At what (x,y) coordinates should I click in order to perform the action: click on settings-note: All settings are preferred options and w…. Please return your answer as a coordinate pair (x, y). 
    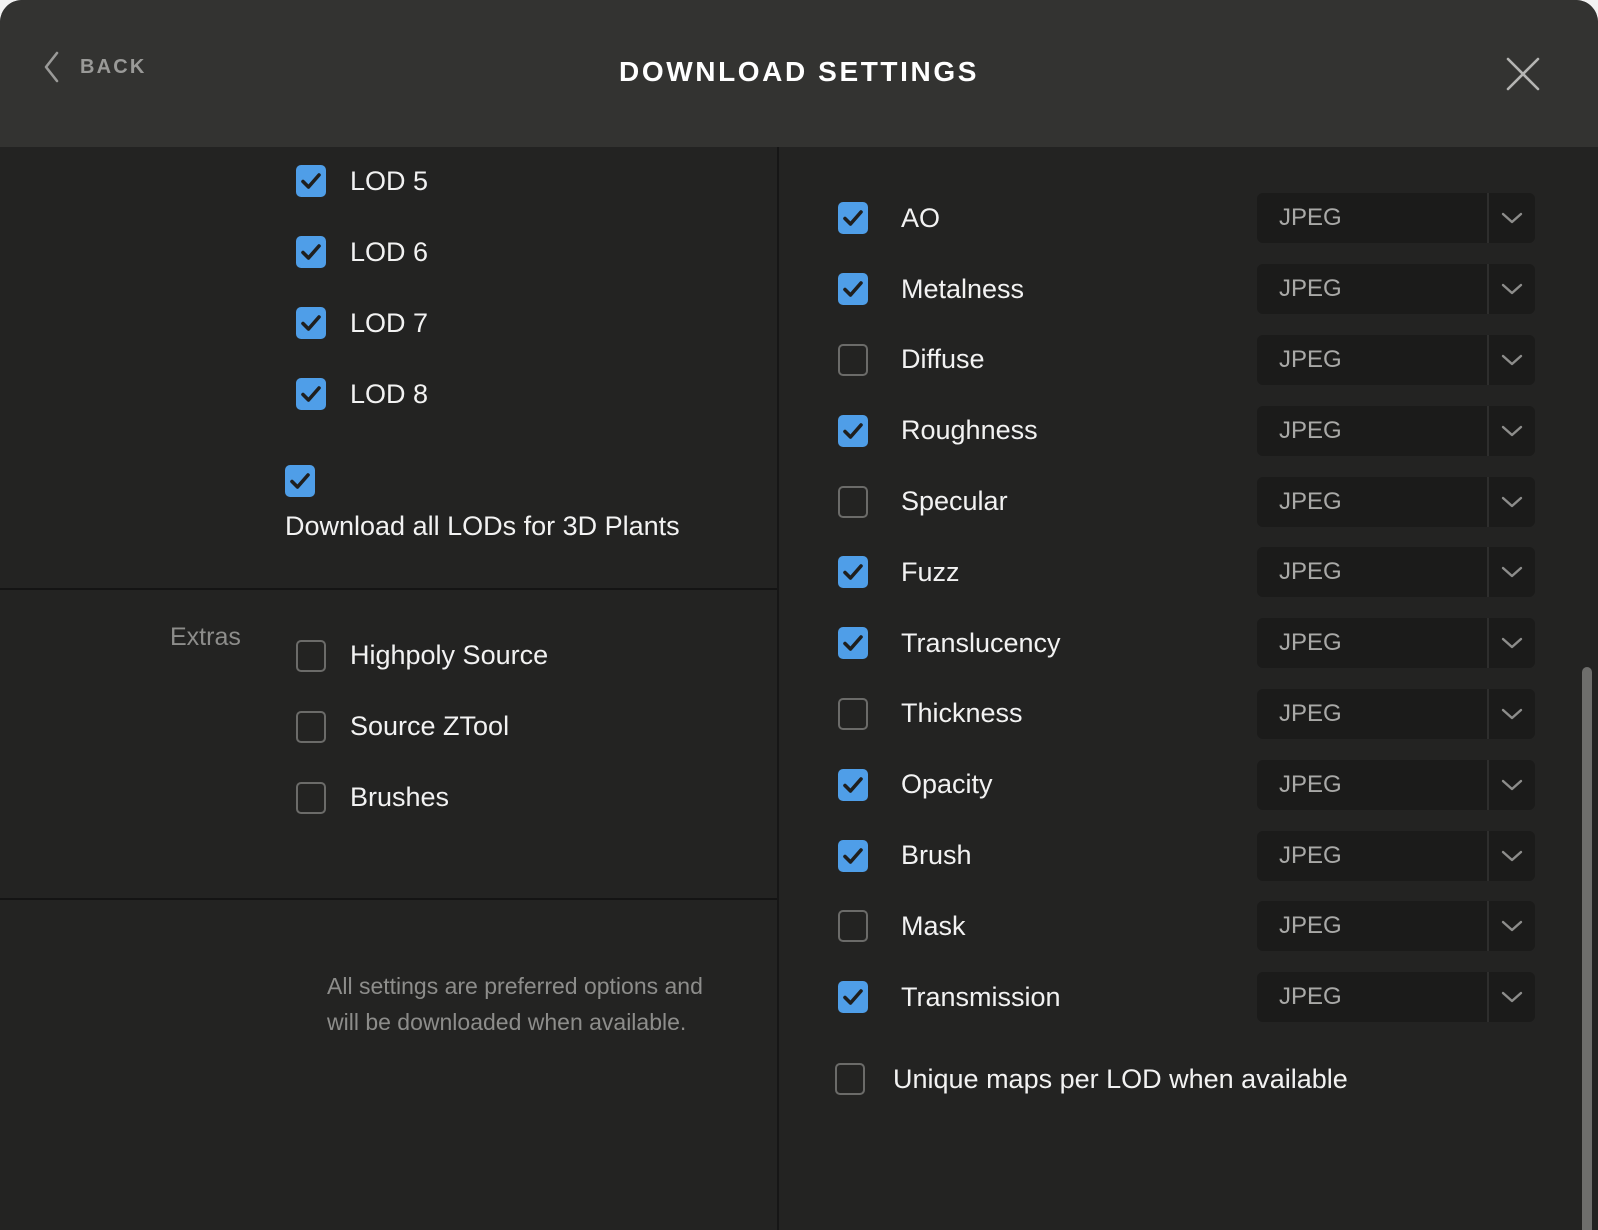
    Looking at the image, I should click on (515, 1004).